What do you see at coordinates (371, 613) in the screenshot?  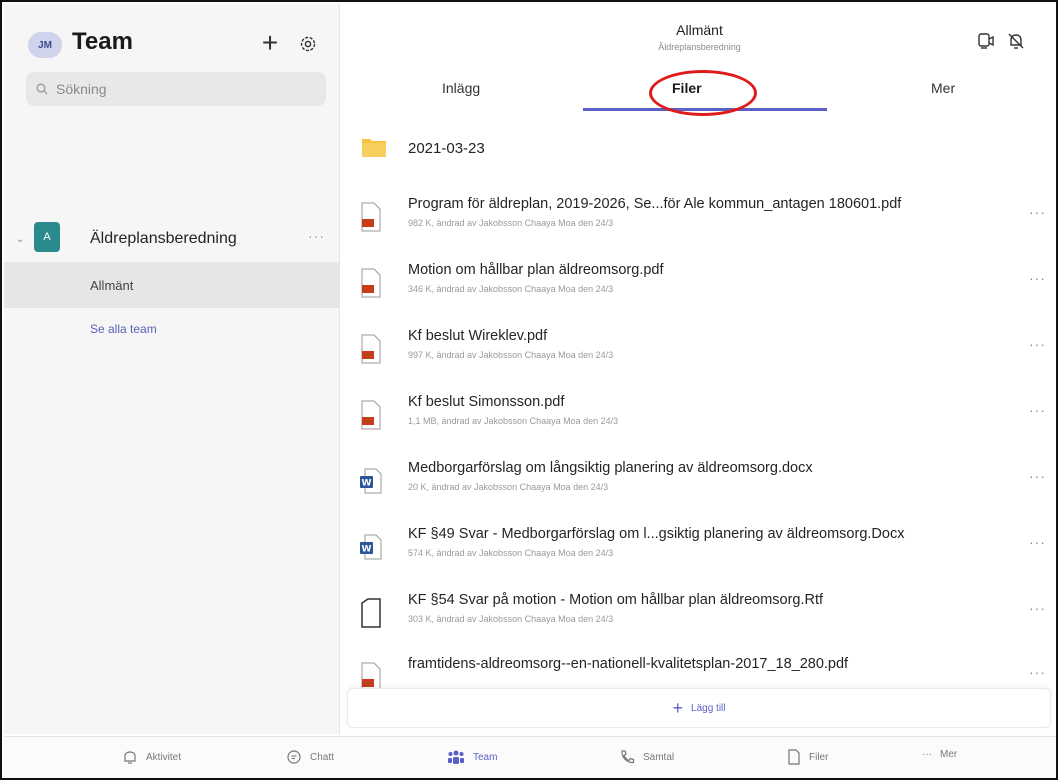 I see `generic-file-icon` at bounding box center [371, 613].